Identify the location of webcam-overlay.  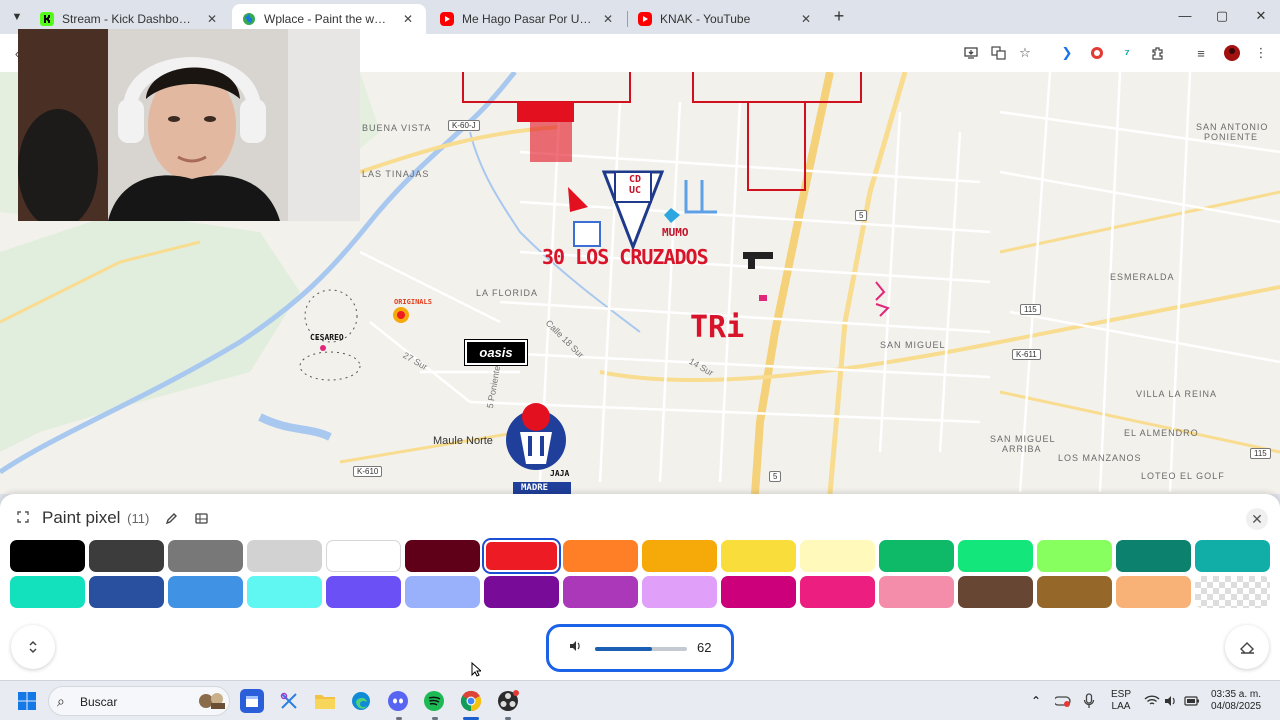
(189, 125).